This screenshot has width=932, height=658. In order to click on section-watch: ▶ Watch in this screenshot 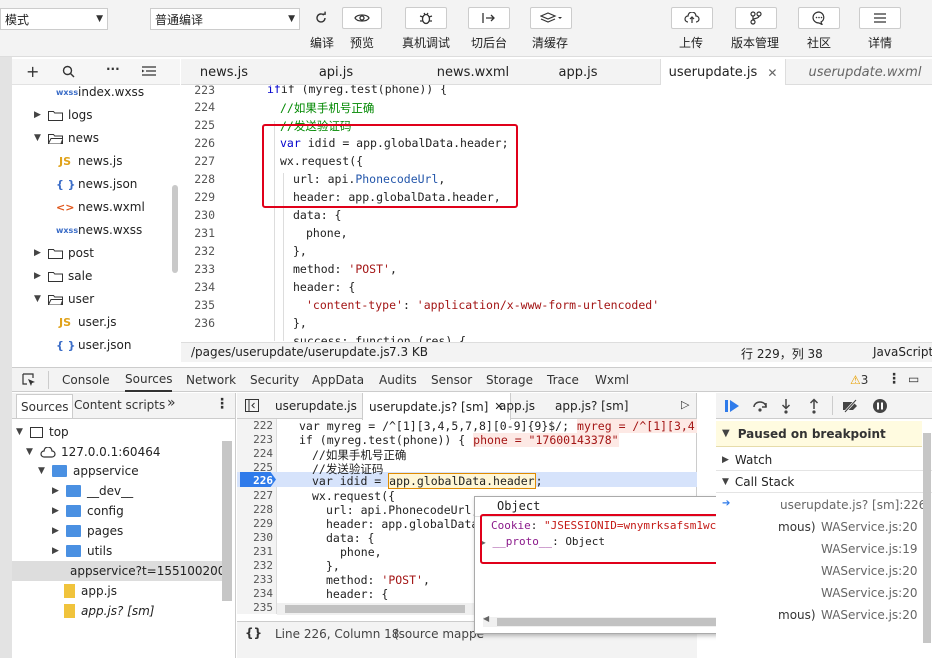, I will do `click(824, 460)`.